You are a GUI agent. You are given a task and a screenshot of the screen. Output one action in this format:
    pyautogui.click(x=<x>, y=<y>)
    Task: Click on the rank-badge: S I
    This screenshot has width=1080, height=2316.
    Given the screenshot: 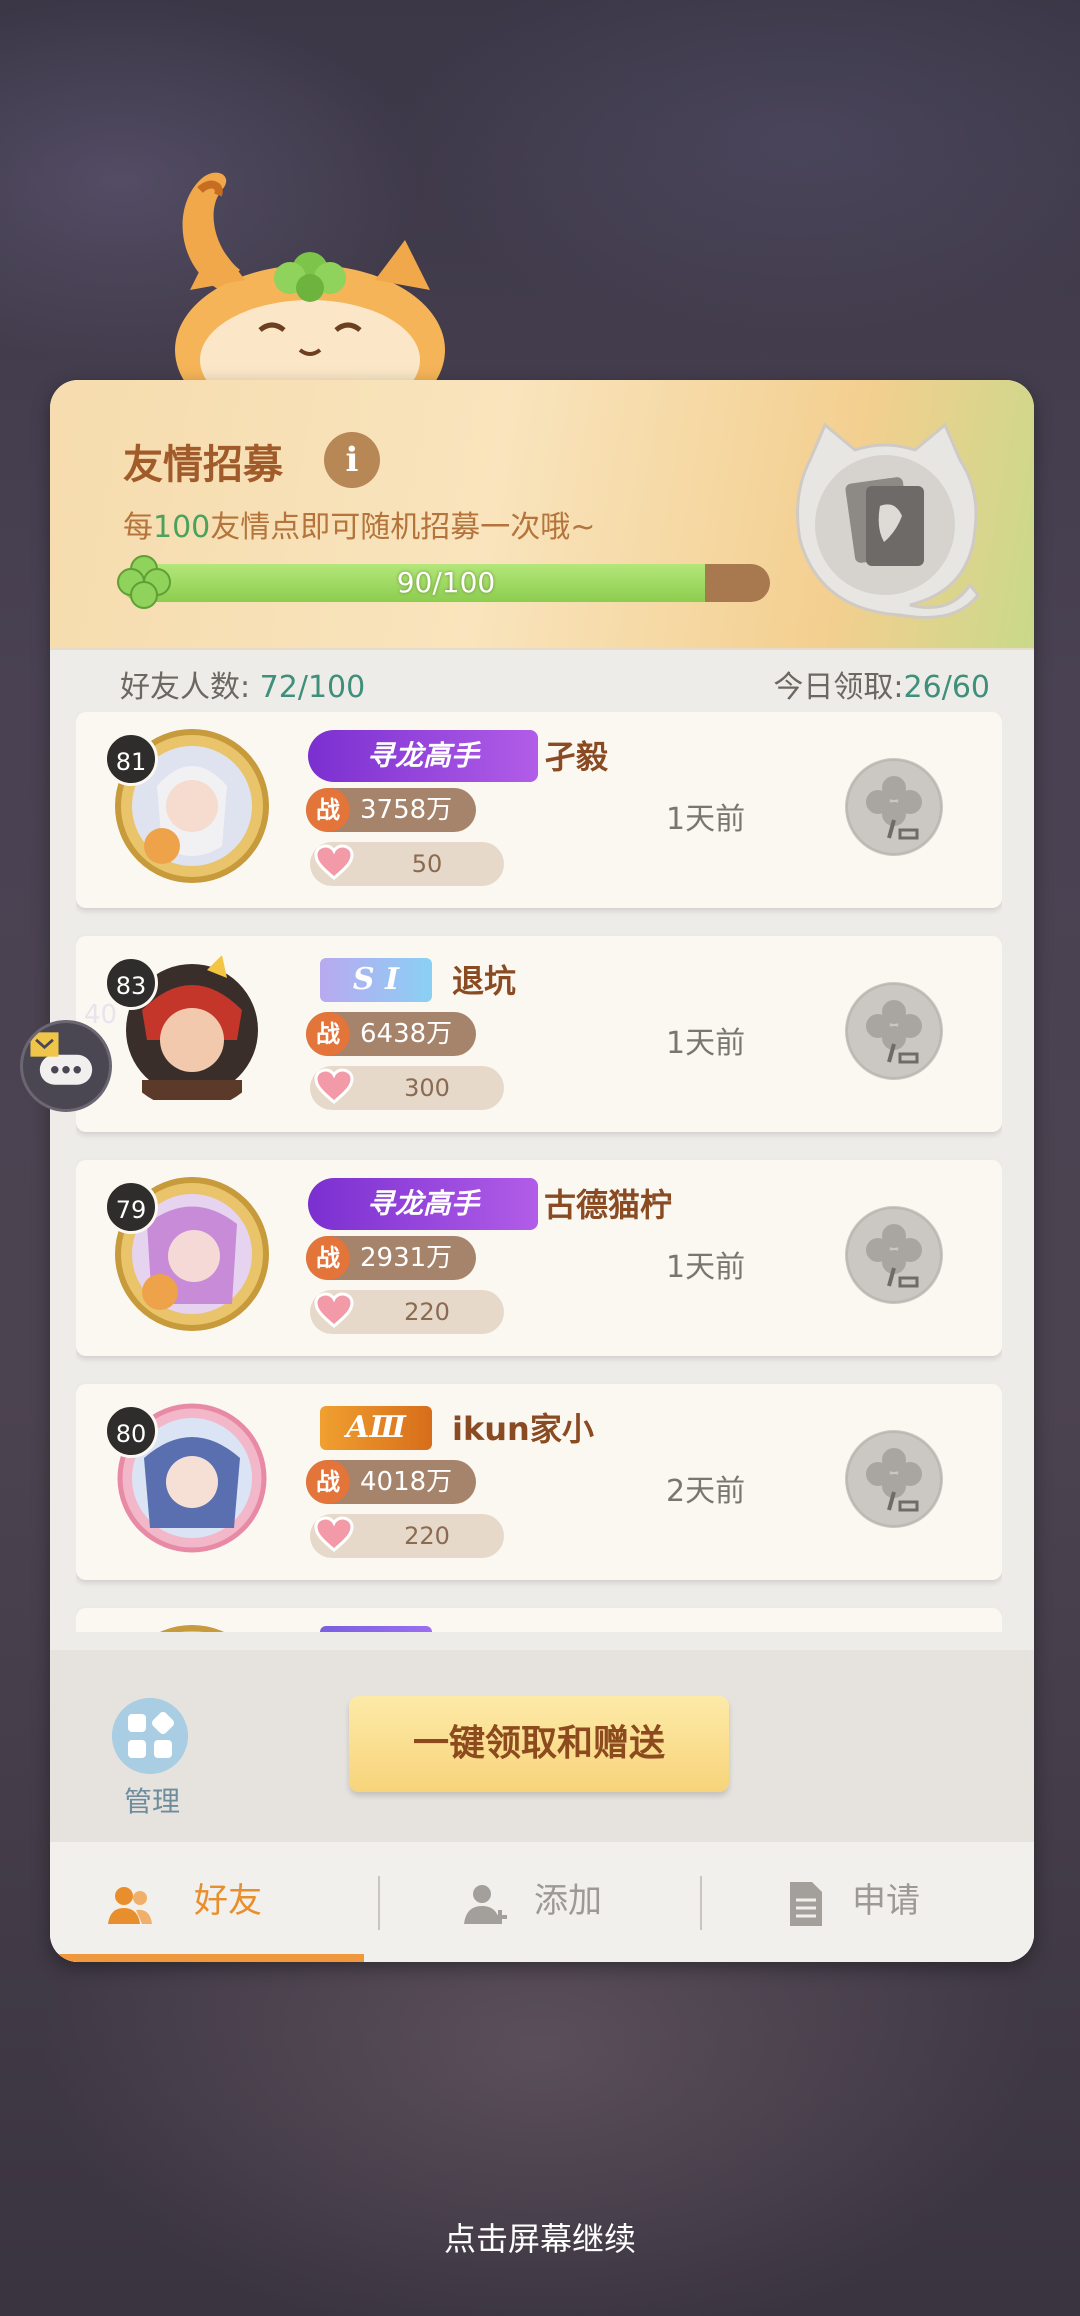 What is the action you would take?
    pyautogui.click(x=376, y=980)
    